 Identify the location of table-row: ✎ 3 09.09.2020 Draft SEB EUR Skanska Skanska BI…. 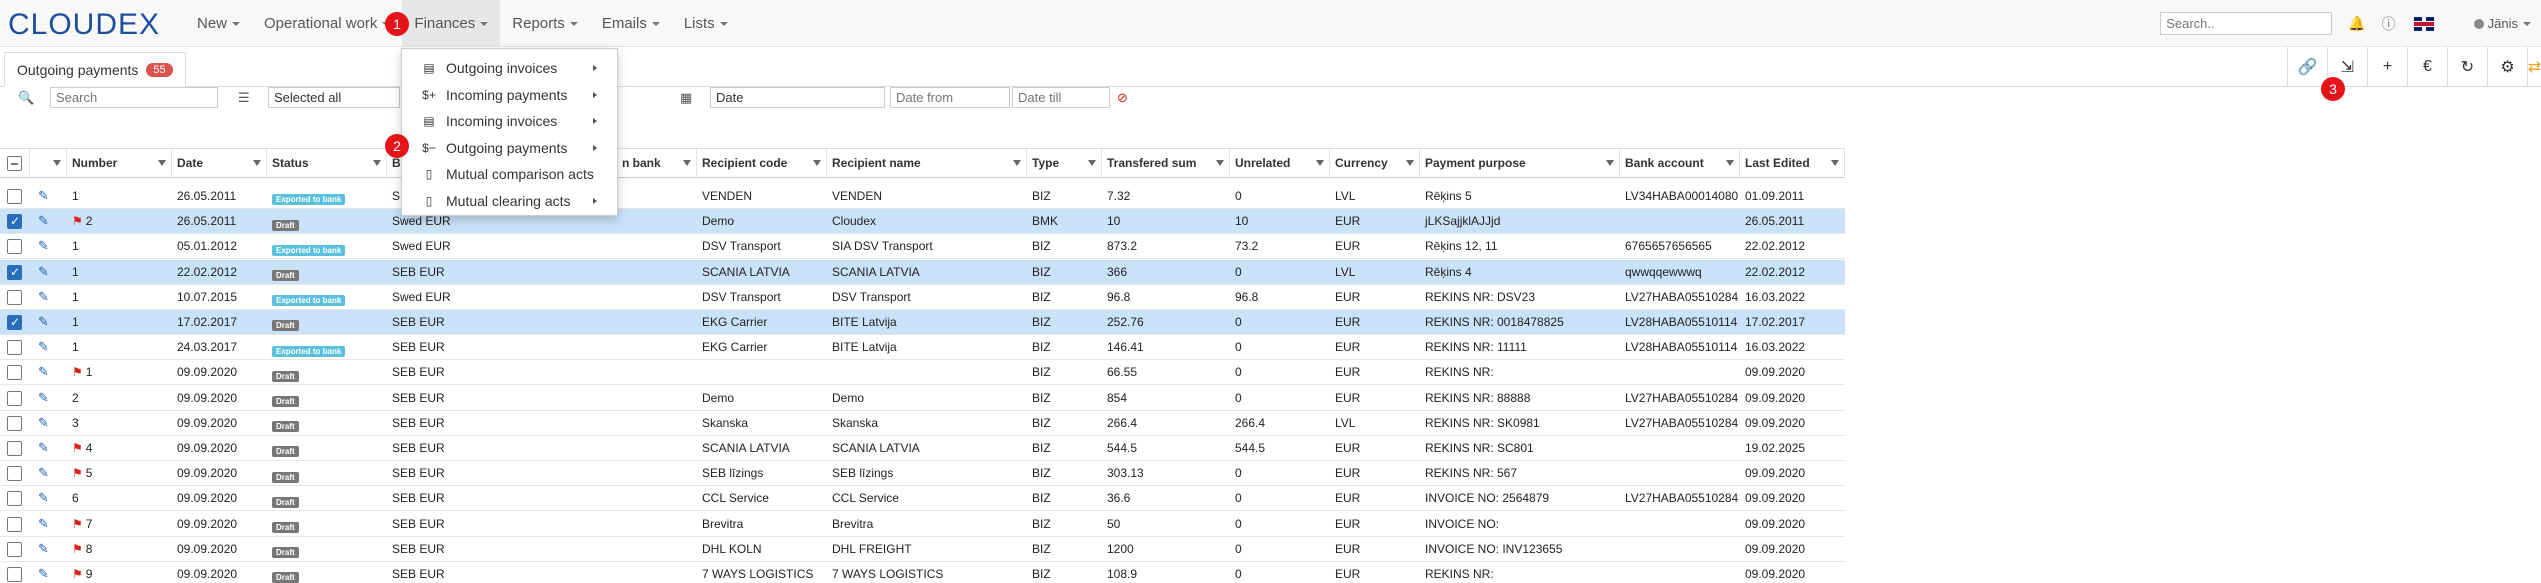
(922, 423).